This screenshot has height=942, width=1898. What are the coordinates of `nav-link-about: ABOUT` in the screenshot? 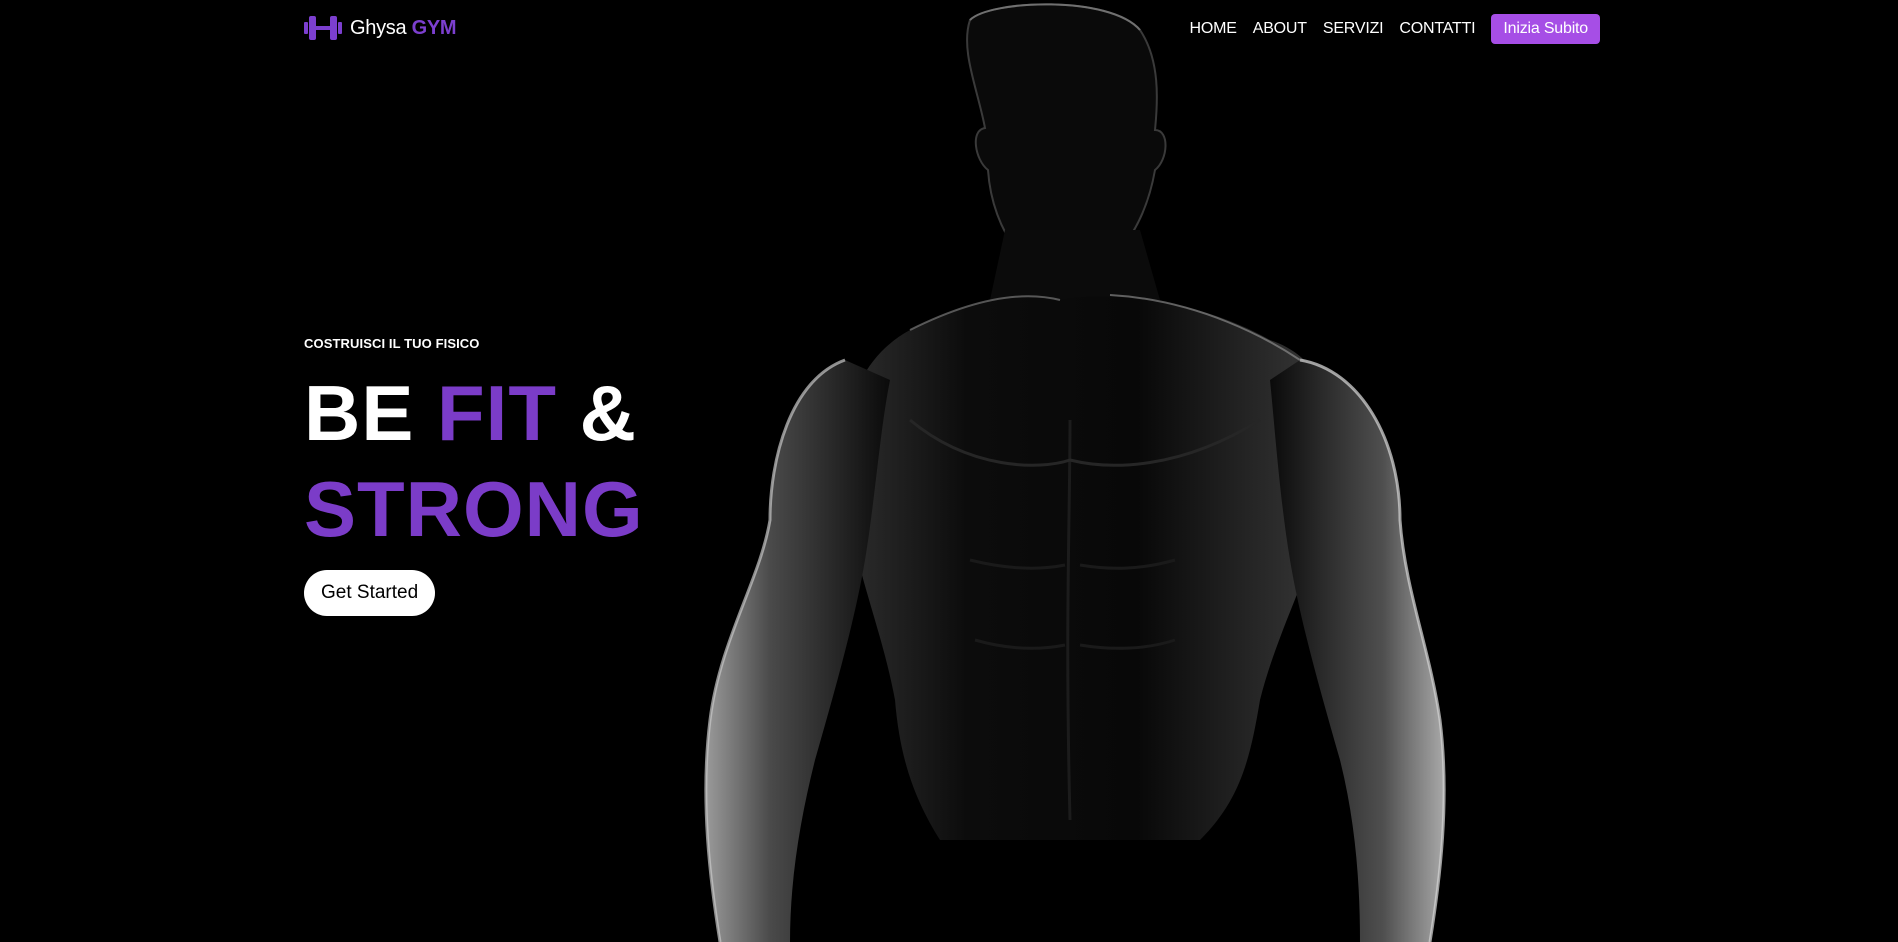 It's located at (1280, 29).